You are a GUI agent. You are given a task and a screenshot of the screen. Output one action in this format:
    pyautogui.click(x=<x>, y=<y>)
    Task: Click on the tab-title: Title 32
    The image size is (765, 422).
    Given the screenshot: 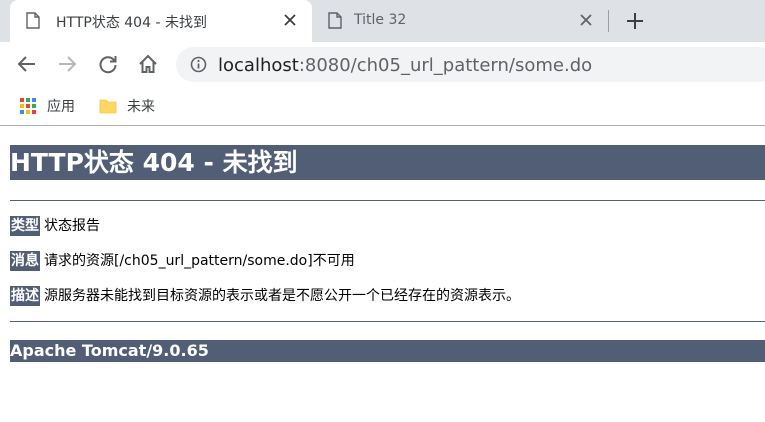 What is the action you would take?
    pyautogui.click(x=380, y=20)
    